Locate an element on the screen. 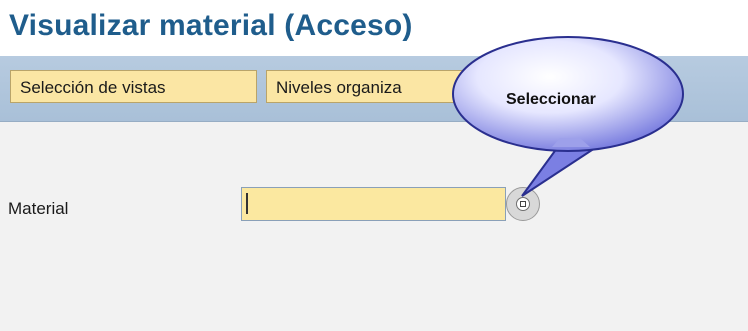 The width and height of the screenshot is (748, 331). page-title: Visualizar material (Acceso) is located at coordinates (211, 25).